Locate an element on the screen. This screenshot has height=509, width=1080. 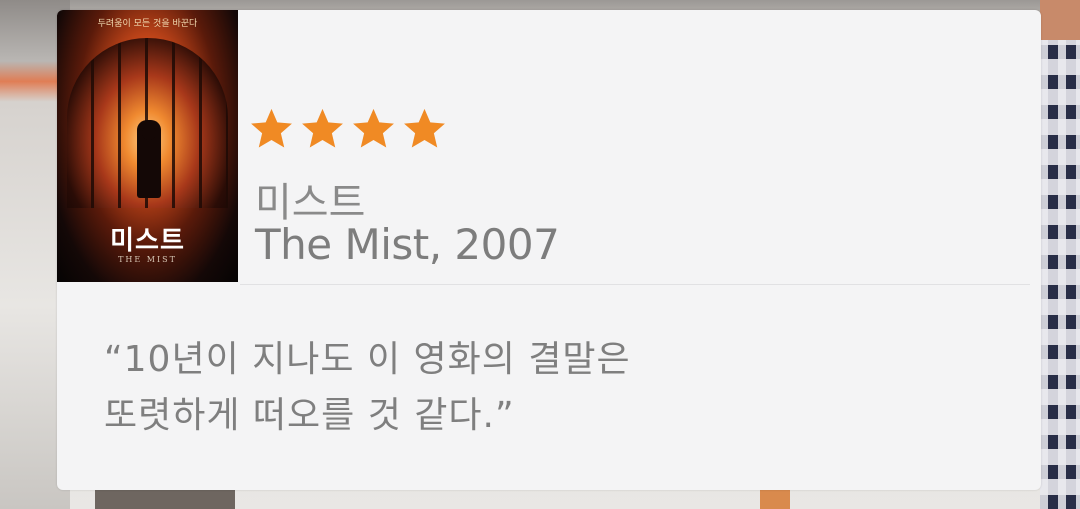
background-bottom-shape is located at coordinates (165, 499).